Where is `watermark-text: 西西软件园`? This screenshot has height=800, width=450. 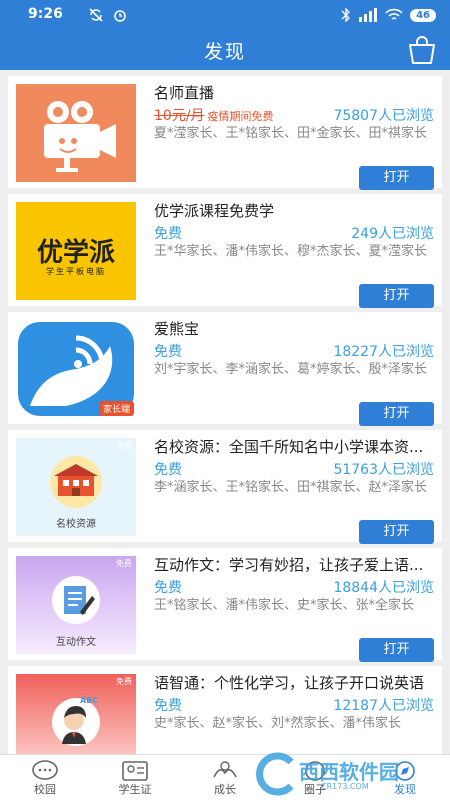 watermark-text: 西西软件园 is located at coordinates (349, 772).